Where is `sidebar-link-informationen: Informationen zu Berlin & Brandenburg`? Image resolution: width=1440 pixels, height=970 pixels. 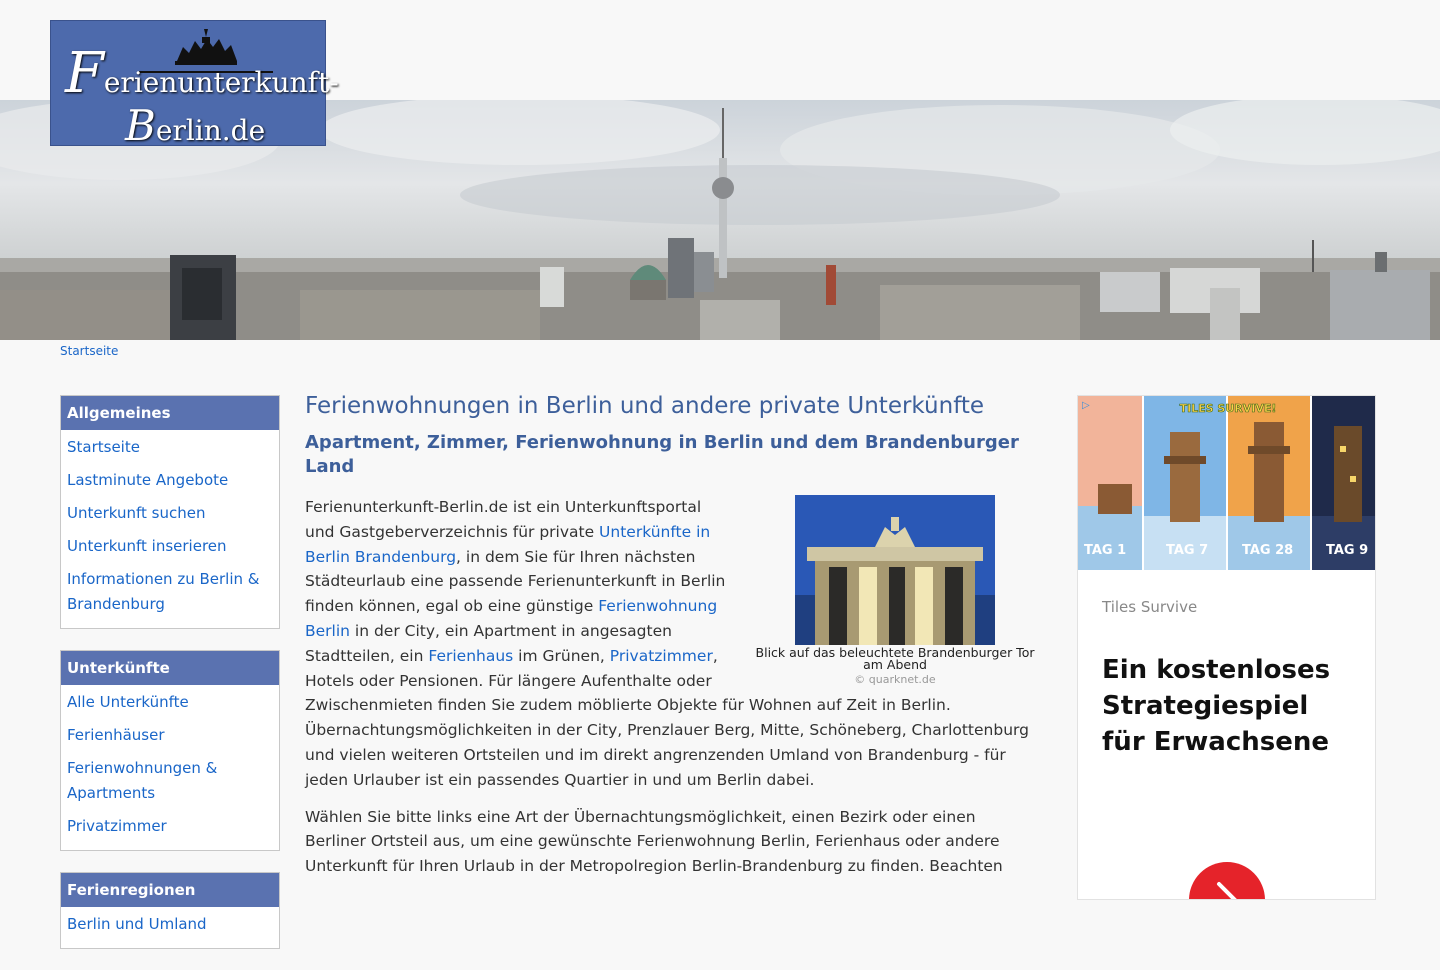 sidebar-link-informationen: Informationen zu Berlin & Brandenburg is located at coordinates (163, 591).